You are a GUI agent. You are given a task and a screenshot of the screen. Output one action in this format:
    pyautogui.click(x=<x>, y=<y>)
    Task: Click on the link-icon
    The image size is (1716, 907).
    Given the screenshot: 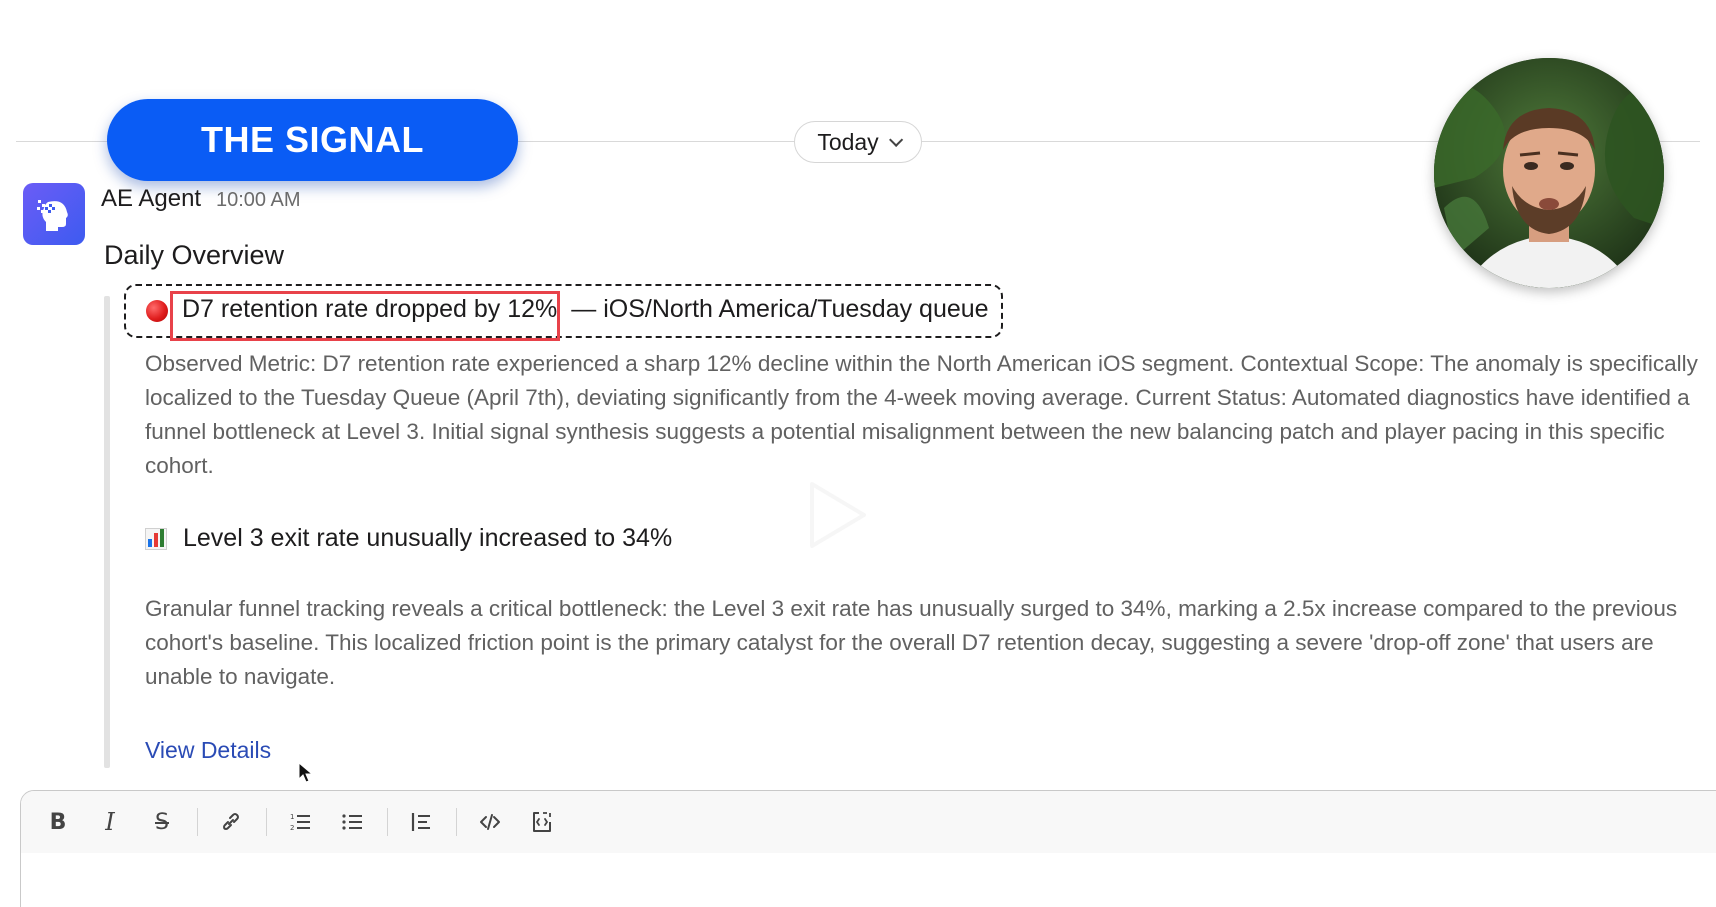 What is the action you would take?
    pyautogui.click(x=231, y=821)
    